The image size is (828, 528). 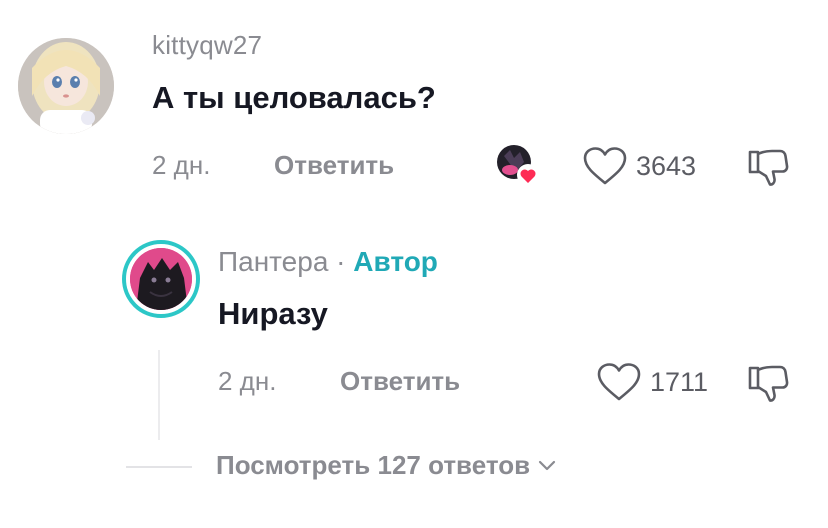 What do you see at coordinates (294, 97) in the screenshot?
I see `comment-text: А ты целовалась?` at bounding box center [294, 97].